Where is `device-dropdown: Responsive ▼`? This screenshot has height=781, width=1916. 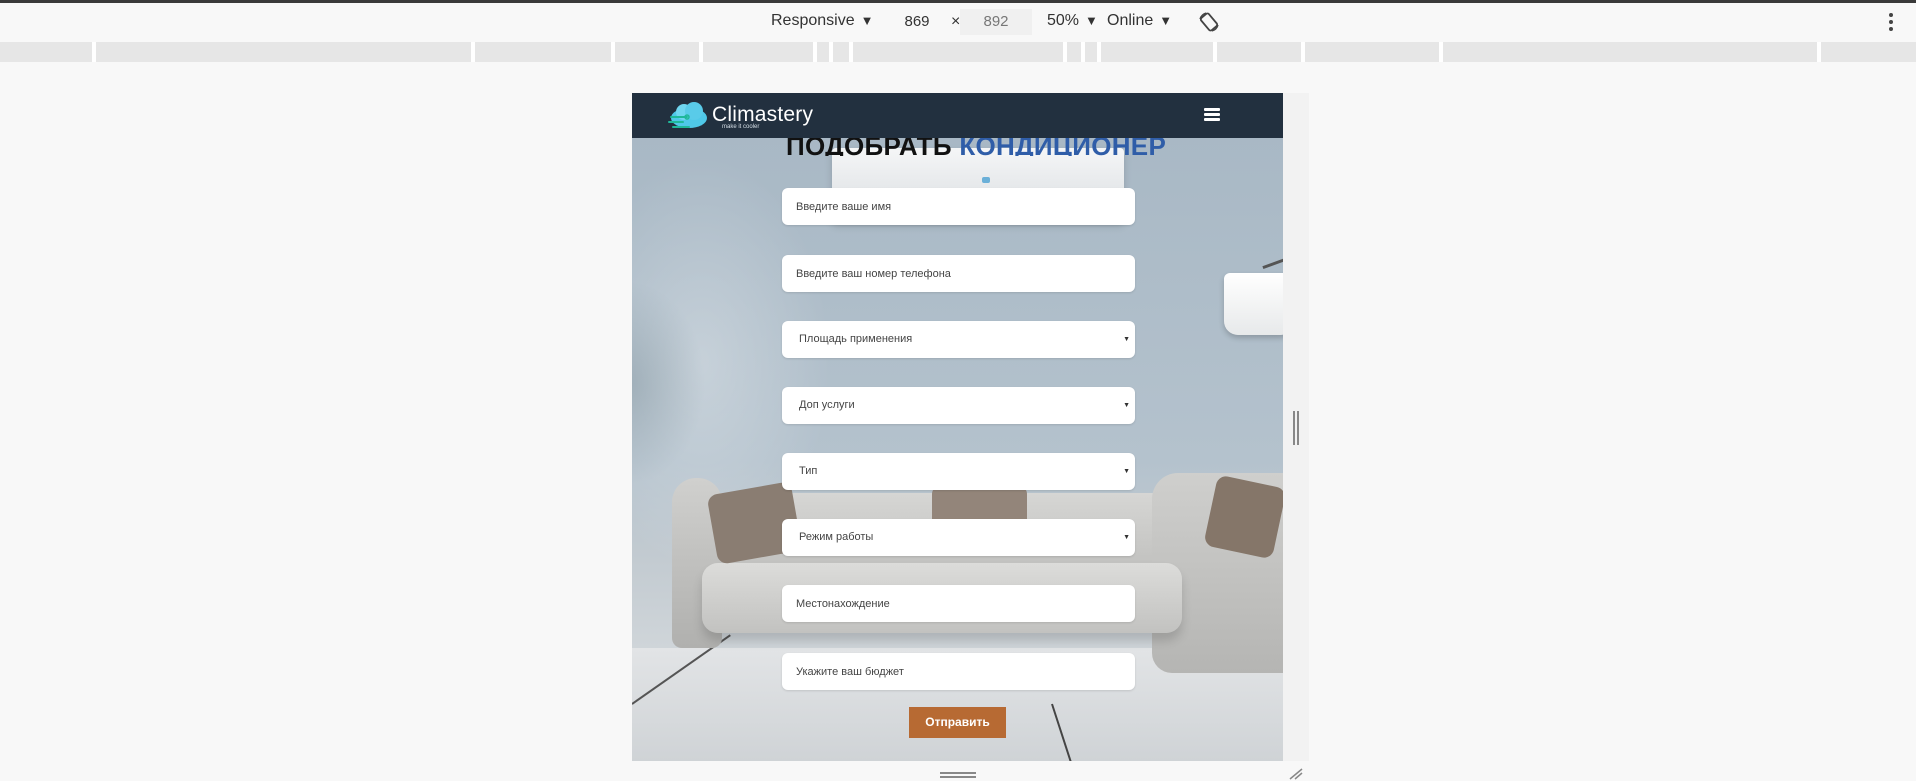 device-dropdown: Responsive ▼ is located at coordinates (822, 21).